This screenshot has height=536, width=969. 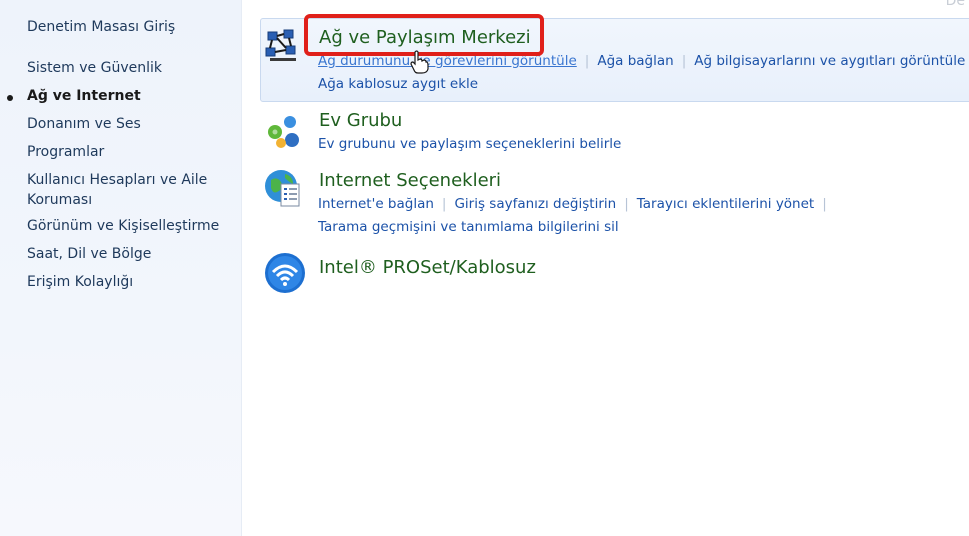 I want to click on sidebar-item-appearance: Görünüm ve Kişiselleştirme, so click(x=129, y=226).